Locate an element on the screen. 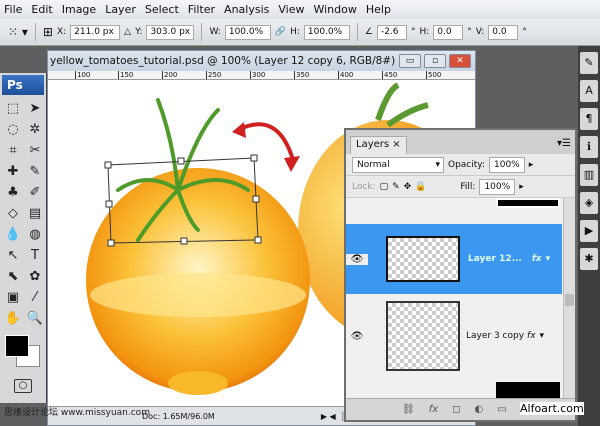 The image size is (600, 426). add-mask-icon: ◻ is located at coordinates (456, 409).